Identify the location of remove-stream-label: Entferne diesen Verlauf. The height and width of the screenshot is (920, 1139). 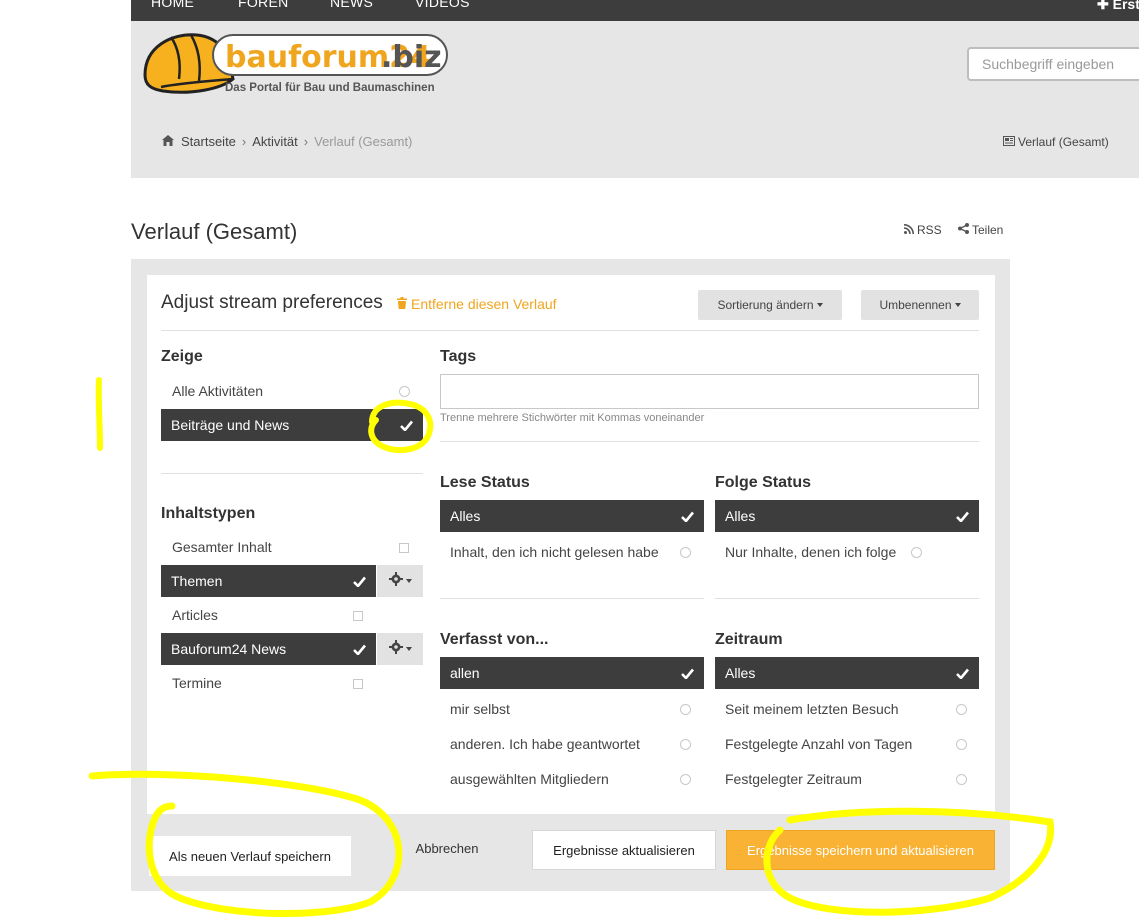
(484, 304).